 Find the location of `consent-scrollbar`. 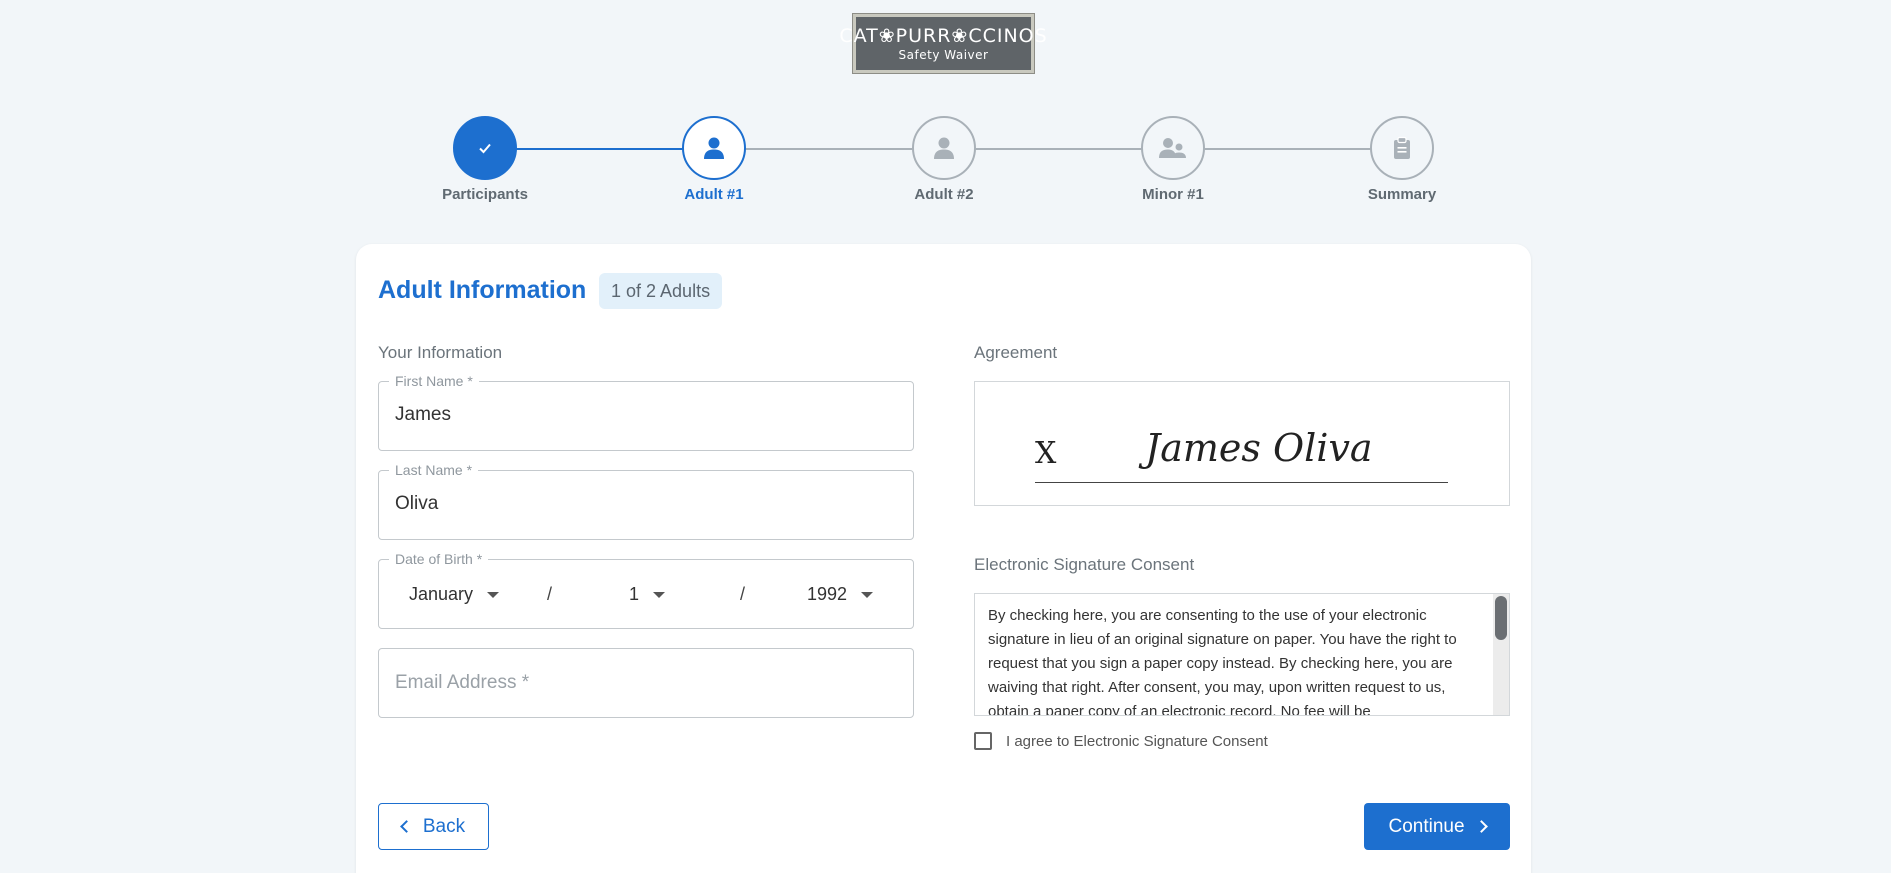

consent-scrollbar is located at coordinates (1501, 654).